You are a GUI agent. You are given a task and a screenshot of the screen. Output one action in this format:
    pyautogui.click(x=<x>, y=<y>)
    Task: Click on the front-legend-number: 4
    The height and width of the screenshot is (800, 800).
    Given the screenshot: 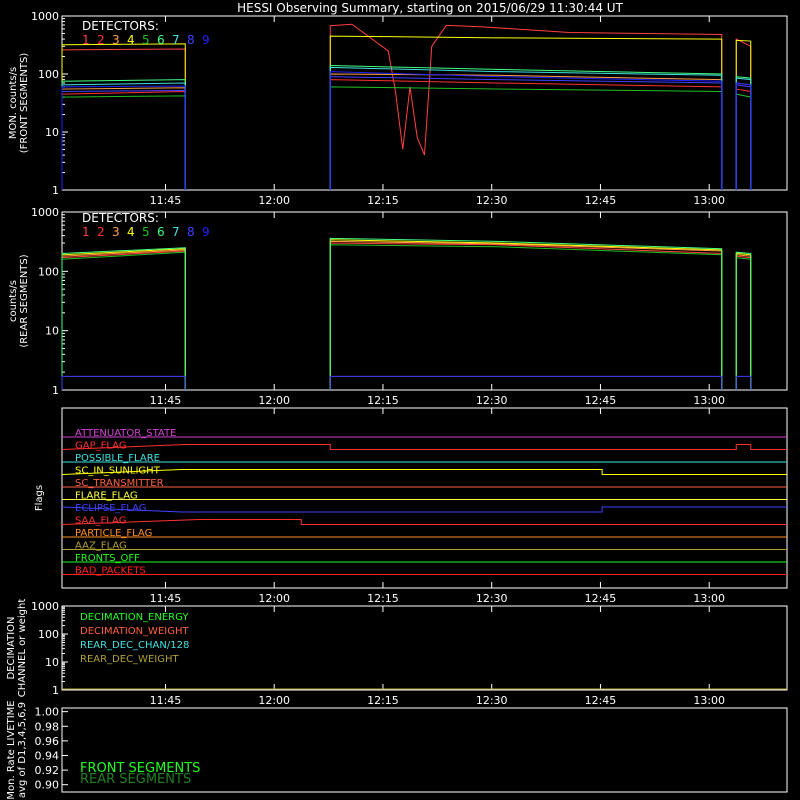 What is the action you would take?
    pyautogui.click(x=131, y=40)
    